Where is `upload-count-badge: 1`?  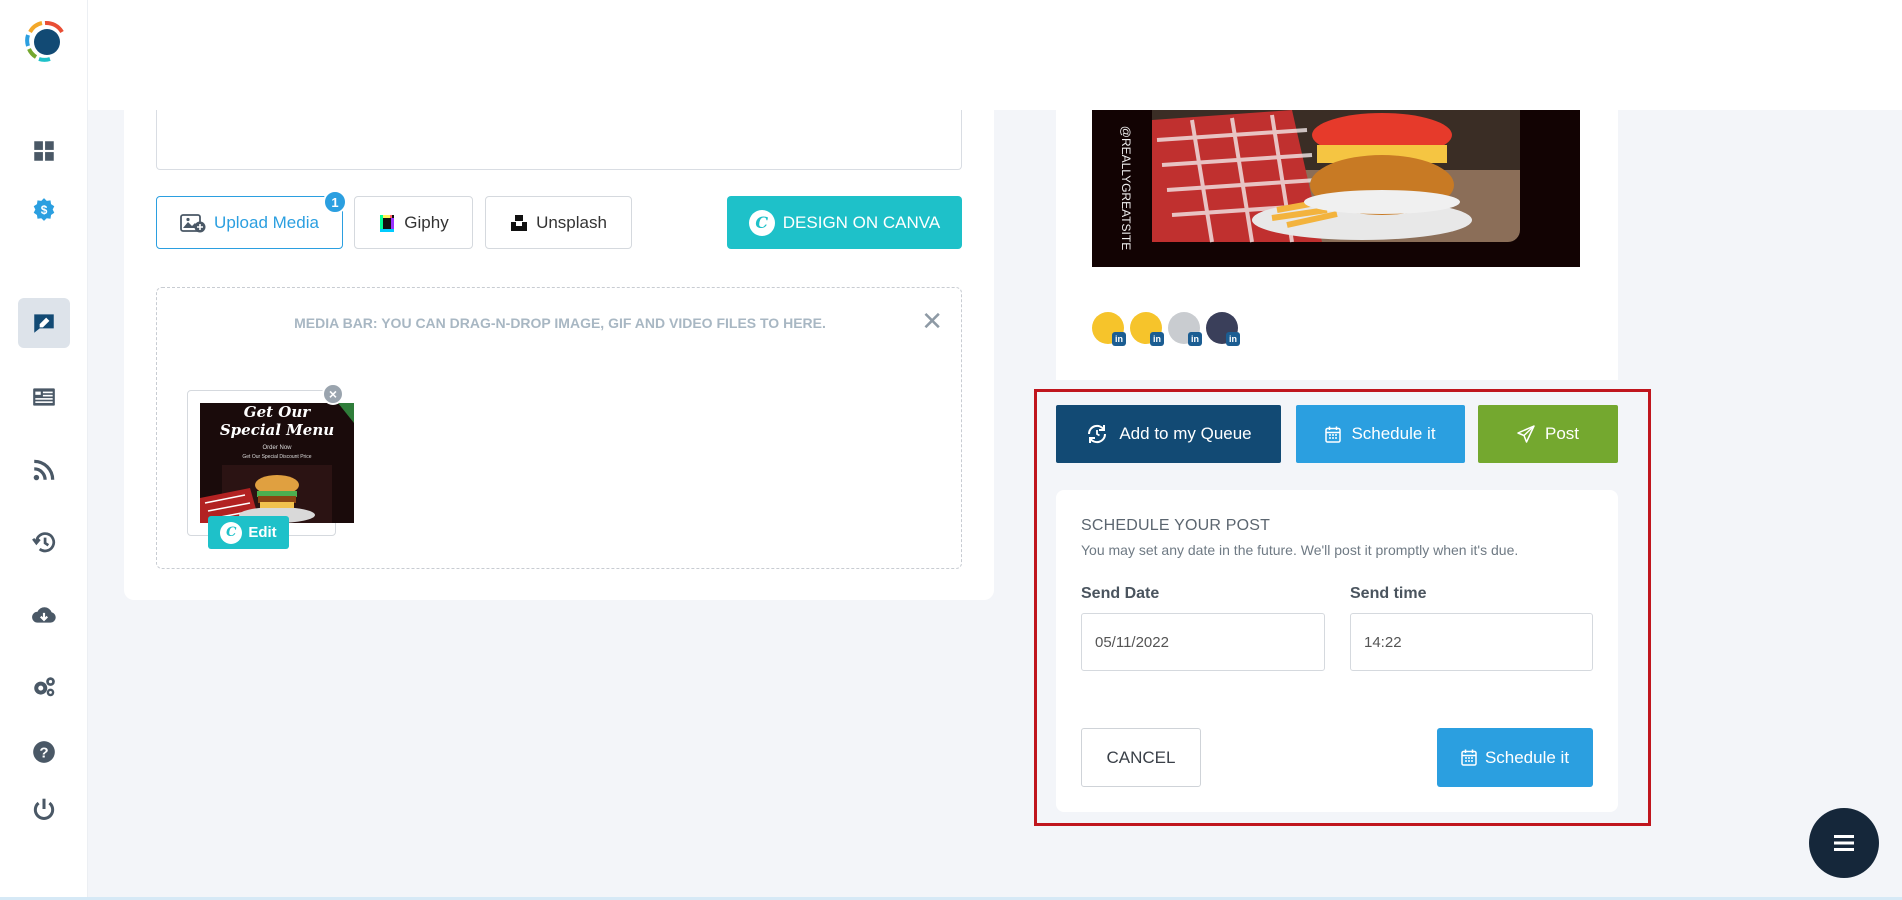
upload-count-badge: 1 is located at coordinates (335, 202).